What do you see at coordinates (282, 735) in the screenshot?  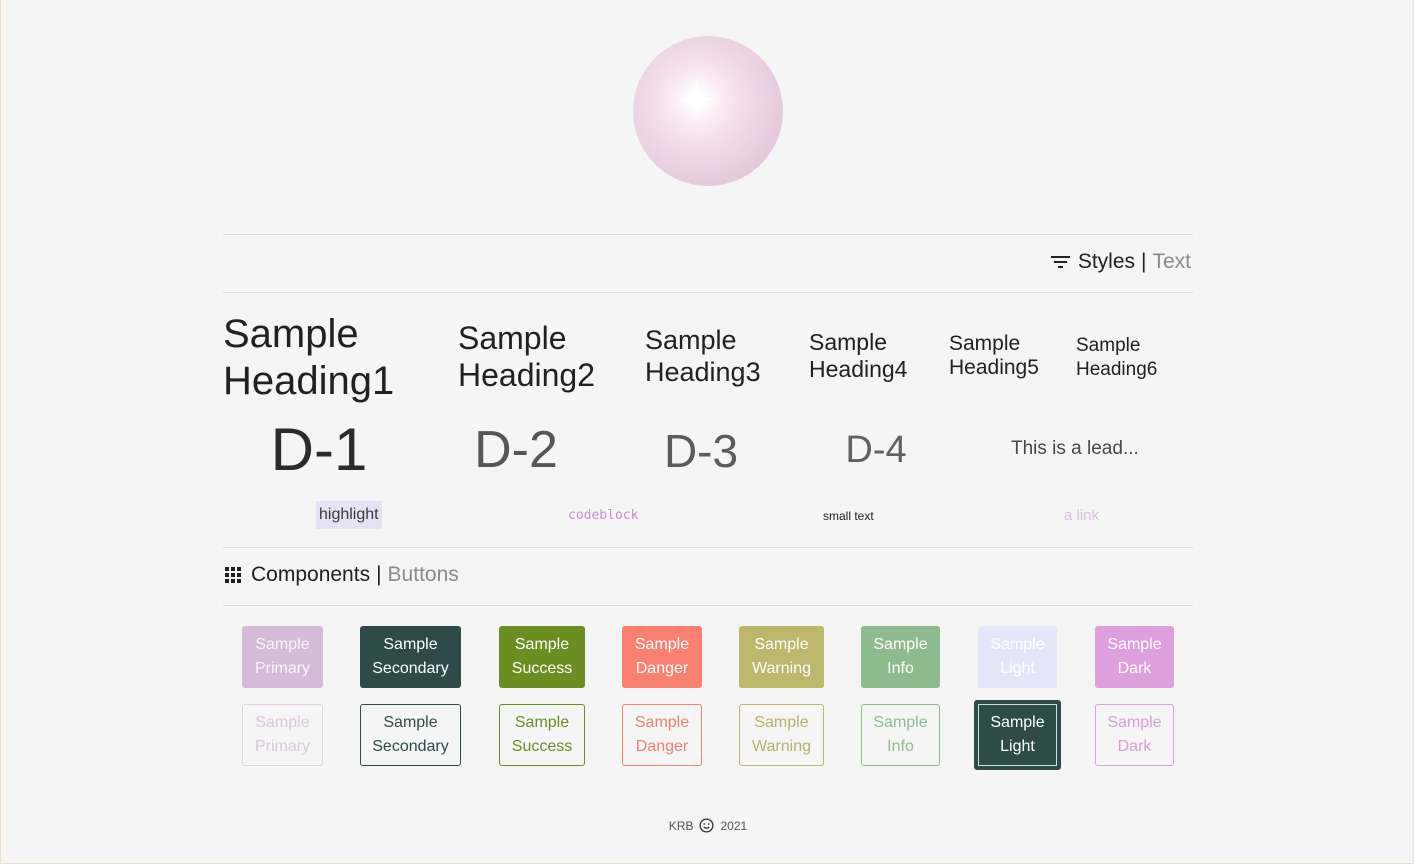 I see `primary-outline-button: Sample Primary` at bounding box center [282, 735].